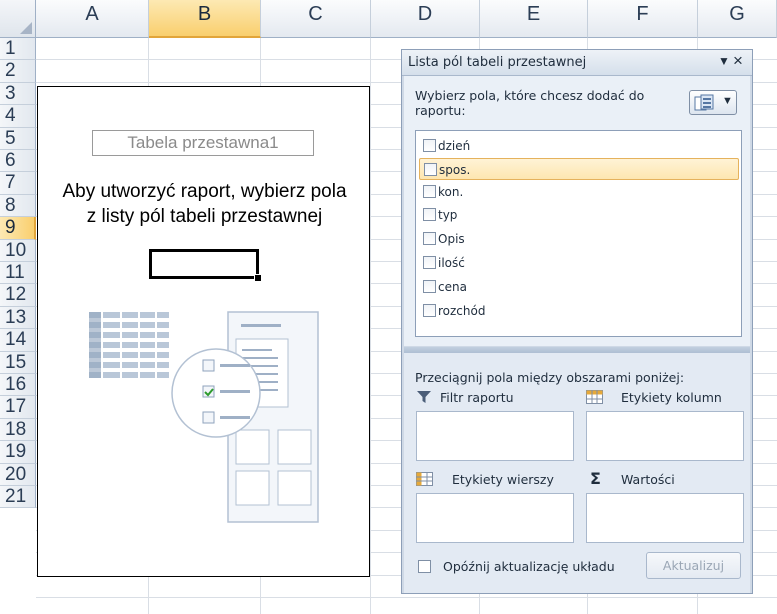  I want to click on column-header-e: E, so click(534, 19).